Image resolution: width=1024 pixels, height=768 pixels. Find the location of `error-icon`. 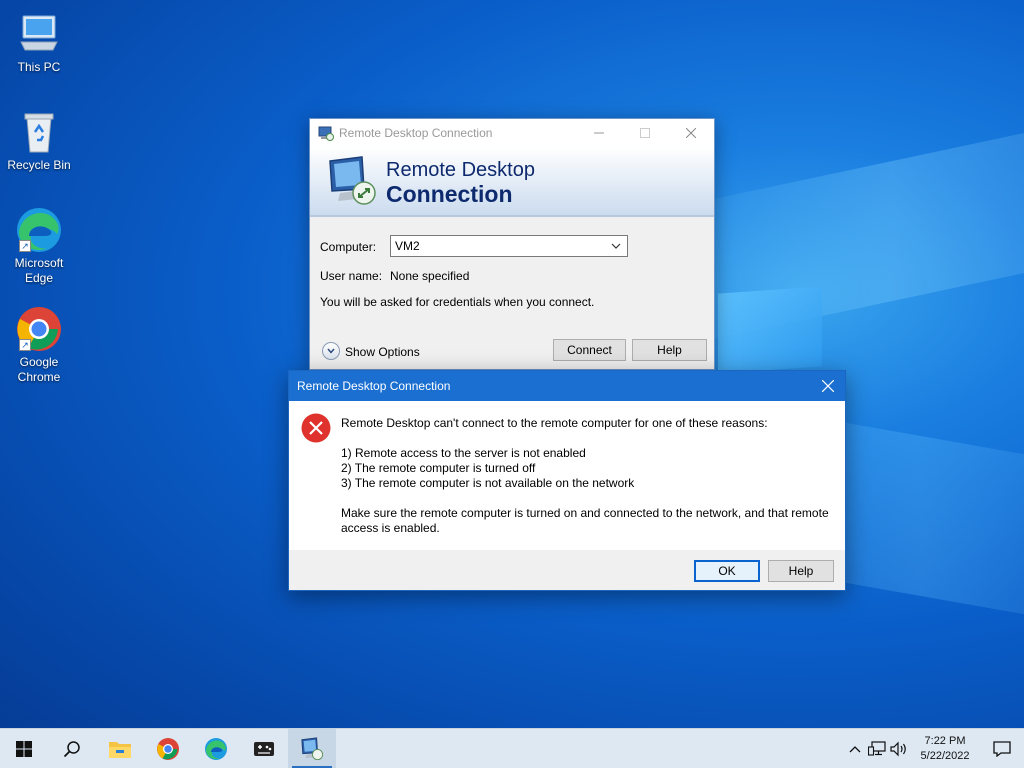

error-icon is located at coordinates (316, 428).